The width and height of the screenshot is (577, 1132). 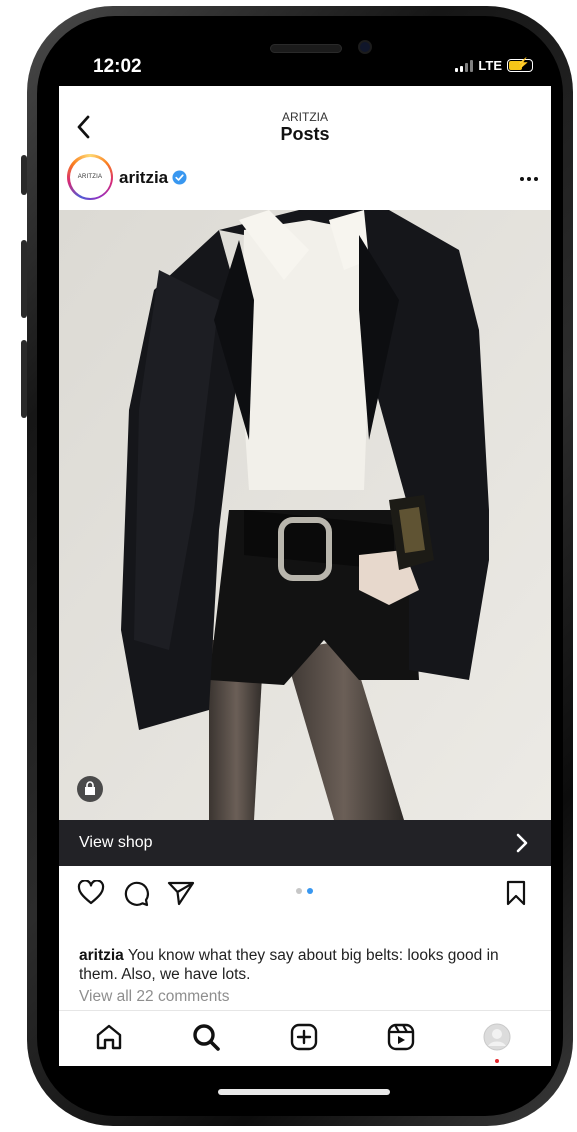 What do you see at coordinates (516, 893) in the screenshot?
I see `bookmark-icon` at bounding box center [516, 893].